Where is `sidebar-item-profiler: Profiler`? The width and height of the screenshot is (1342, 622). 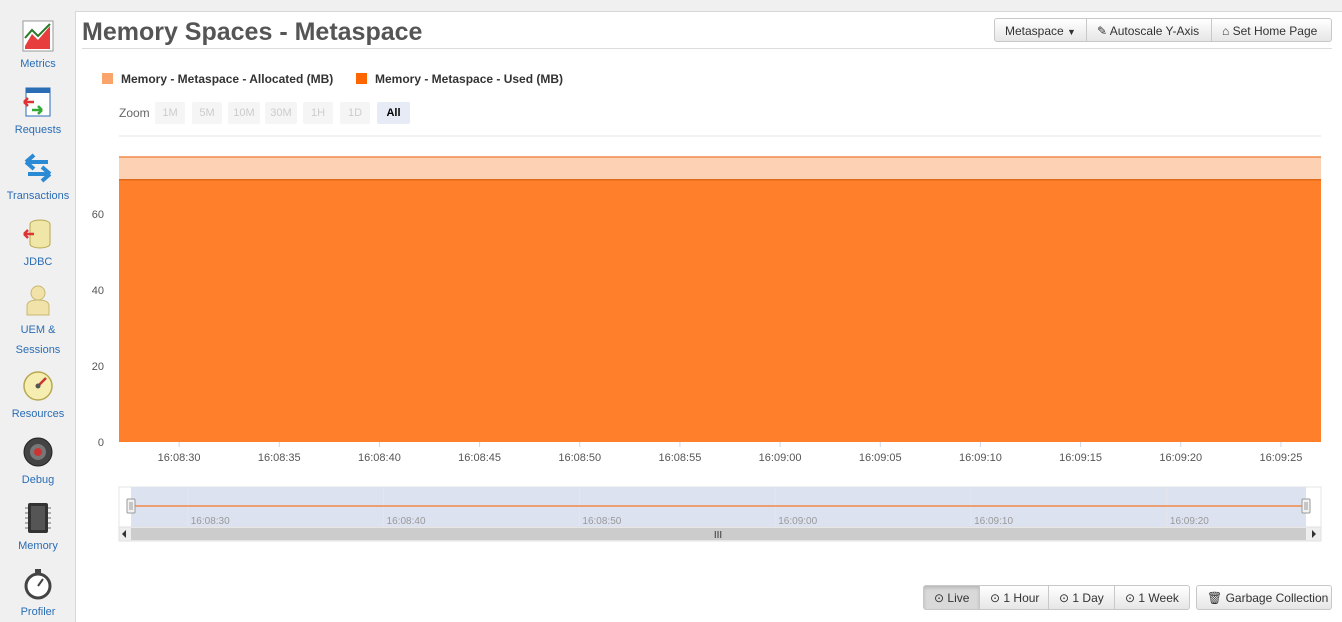 sidebar-item-profiler: Profiler is located at coordinates (38, 595).